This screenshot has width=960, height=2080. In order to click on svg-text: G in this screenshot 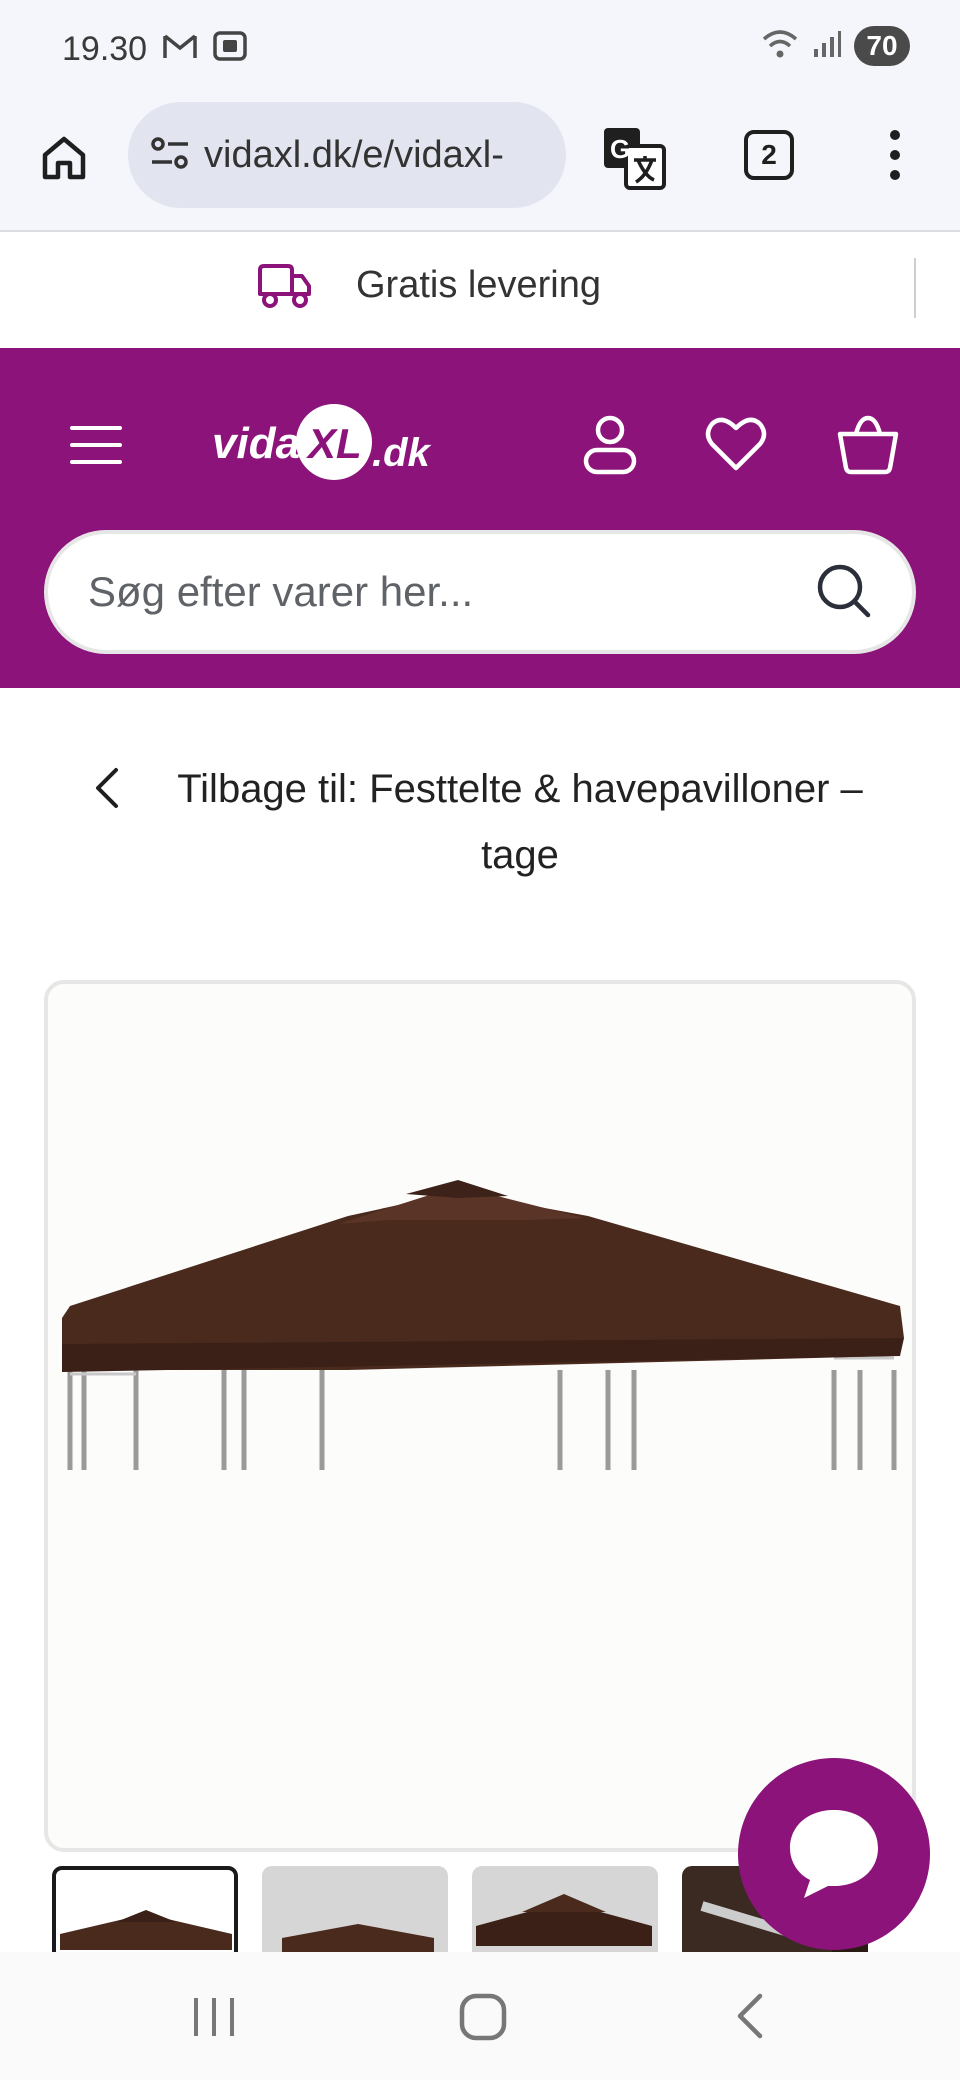, I will do `click(620, 149)`.